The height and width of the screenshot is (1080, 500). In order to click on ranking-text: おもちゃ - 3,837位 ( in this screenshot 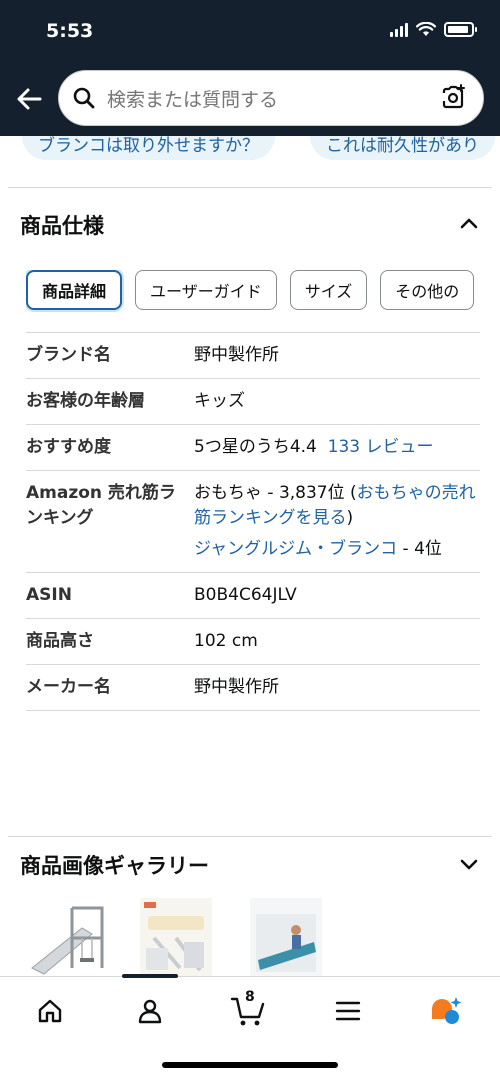, I will do `click(275, 493)`.